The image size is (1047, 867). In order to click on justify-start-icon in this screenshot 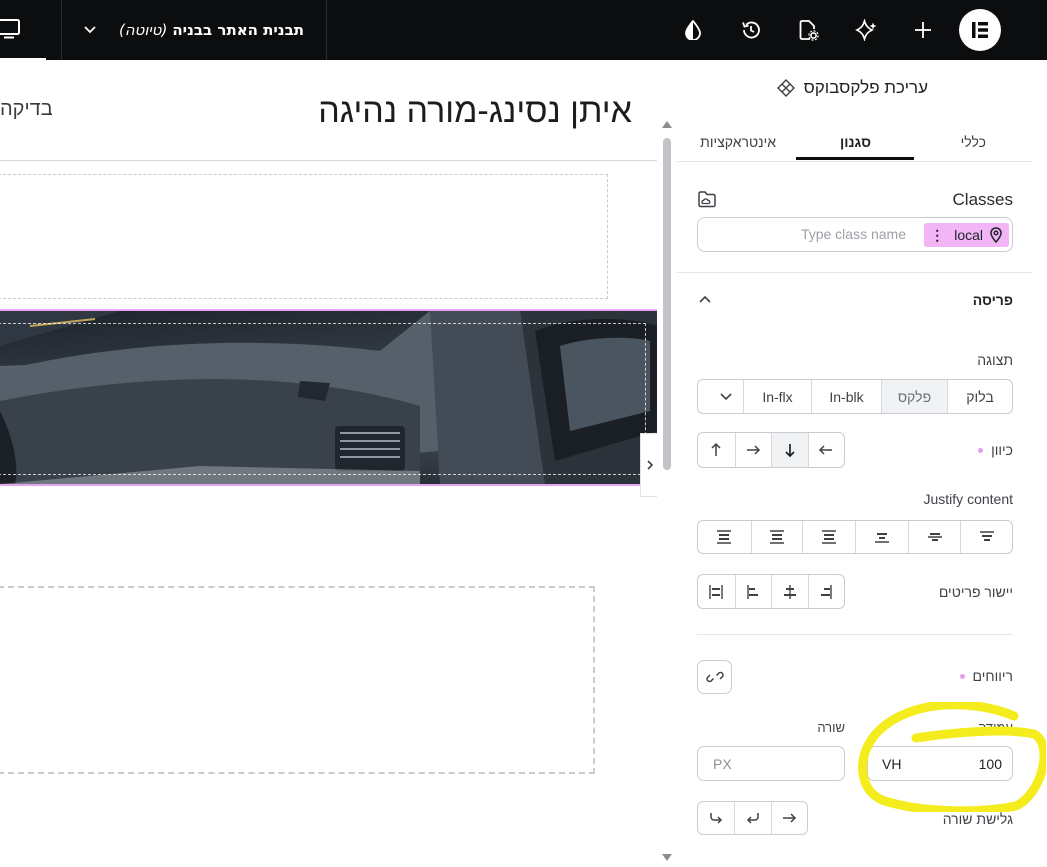, I will do `click(986, 536)`.